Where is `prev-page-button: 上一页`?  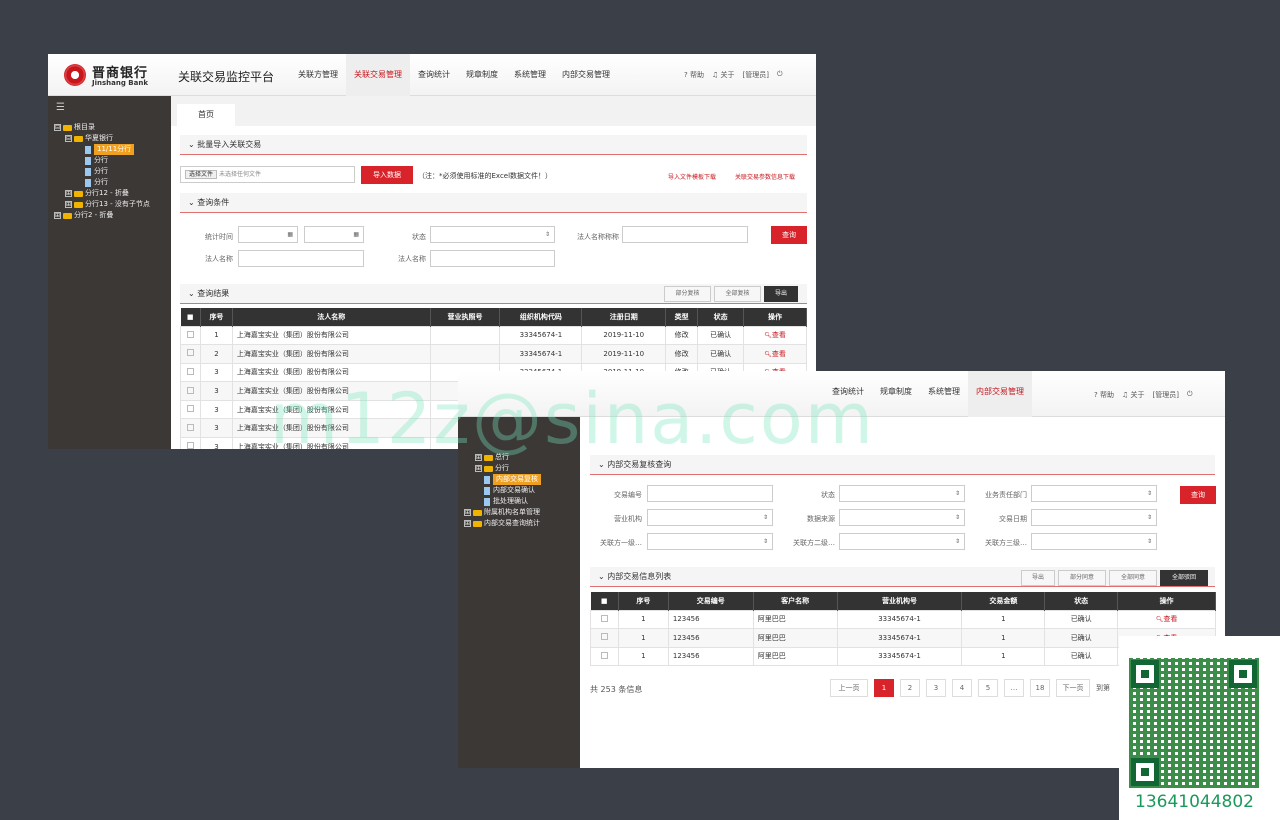 prev-page-button: 上一页 is located at coordinates (849, 688).